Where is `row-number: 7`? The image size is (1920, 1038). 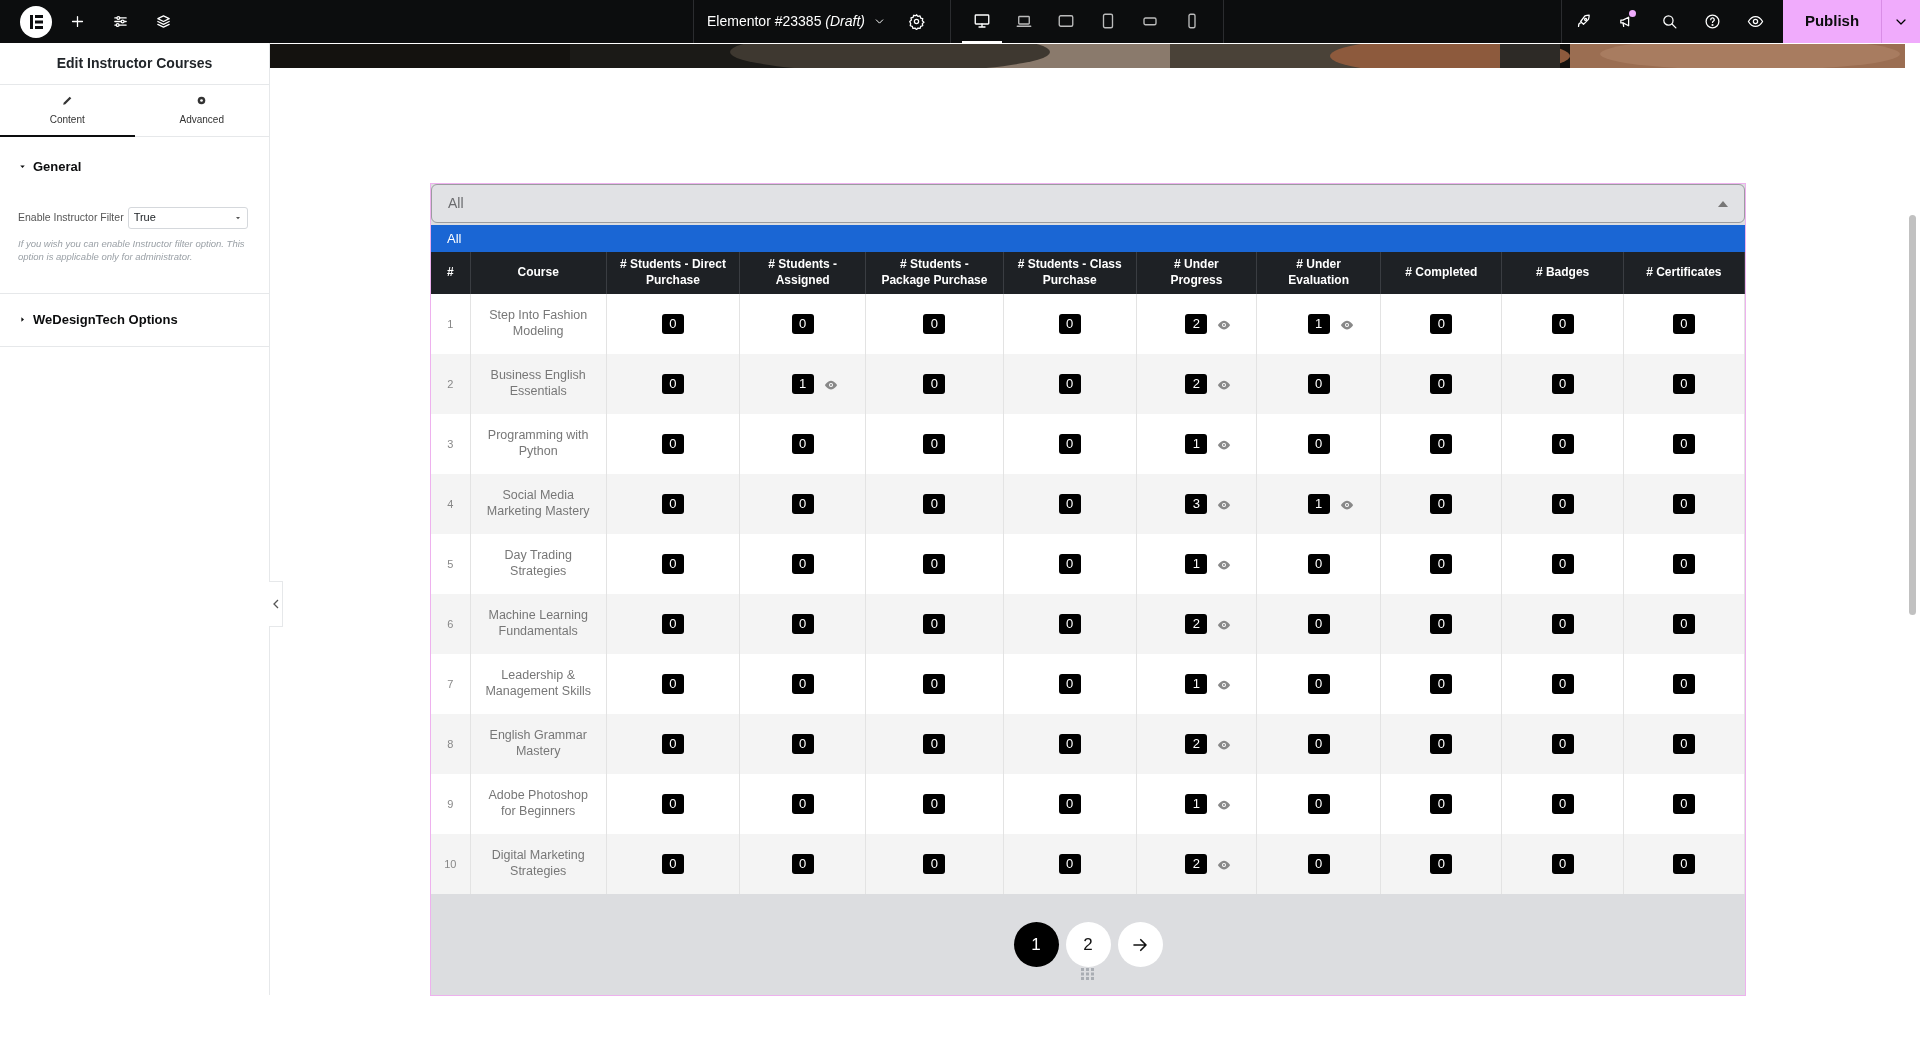 row-number: 7 is located at coordinates (450, 683).